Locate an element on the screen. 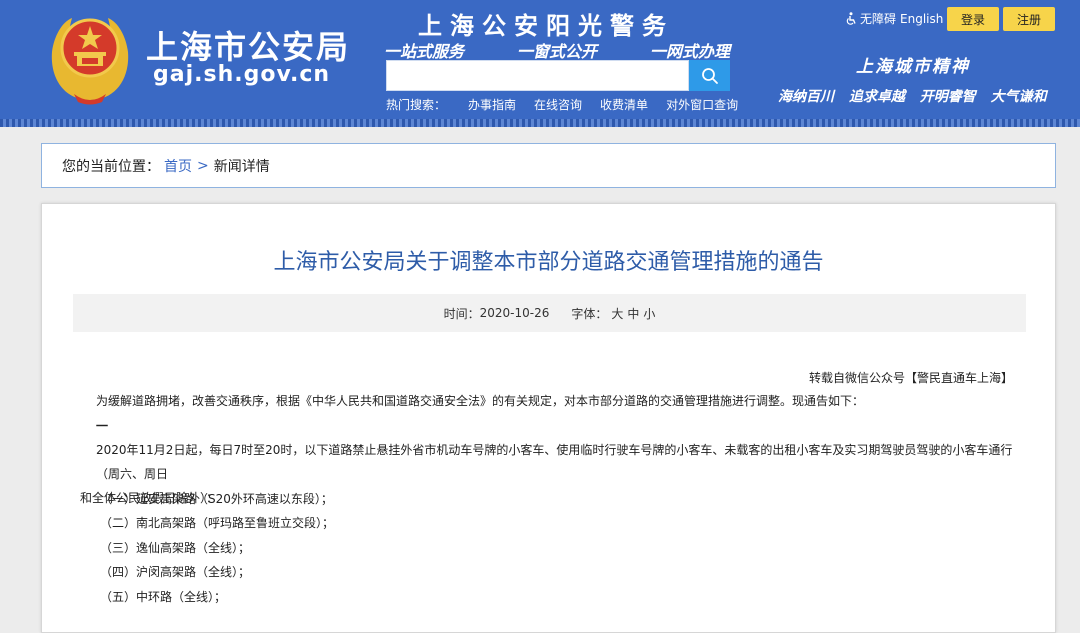  search-icon is located at coordinates (709, 75).